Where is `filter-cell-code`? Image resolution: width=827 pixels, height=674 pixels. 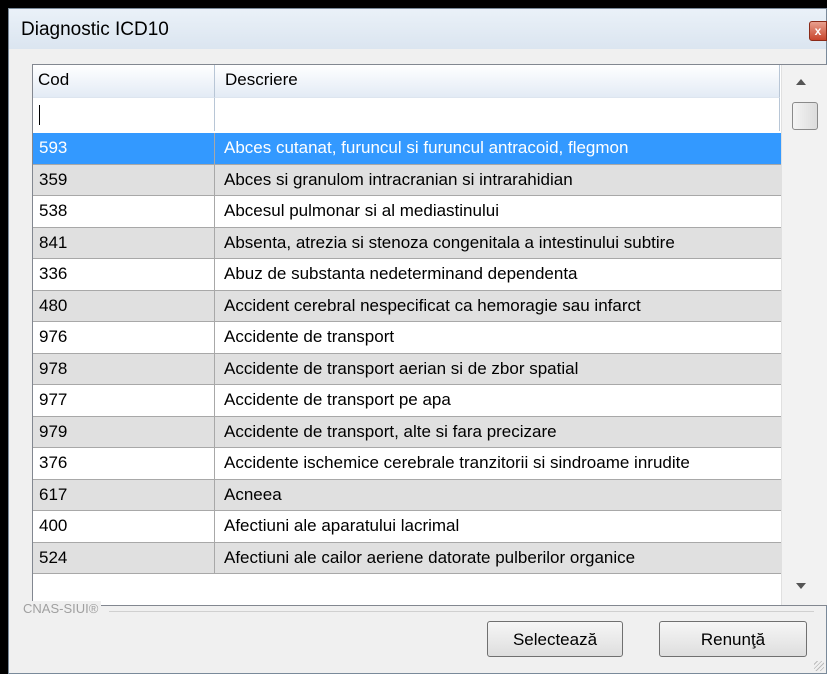
filter-cell-code is located at coordinates (124, 114).